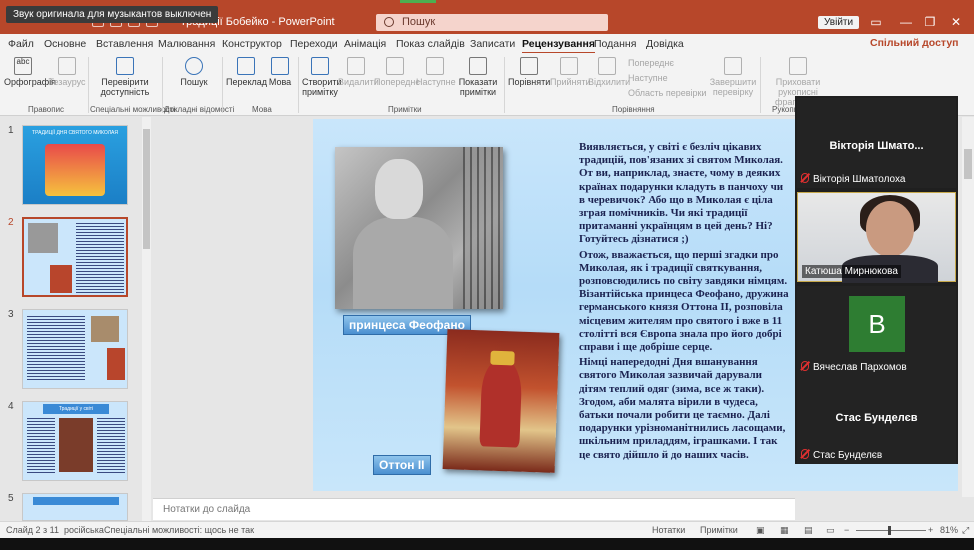 This screenshot has height=550, width=974. I want to click on delete-comment-icon, so click(356, 66).